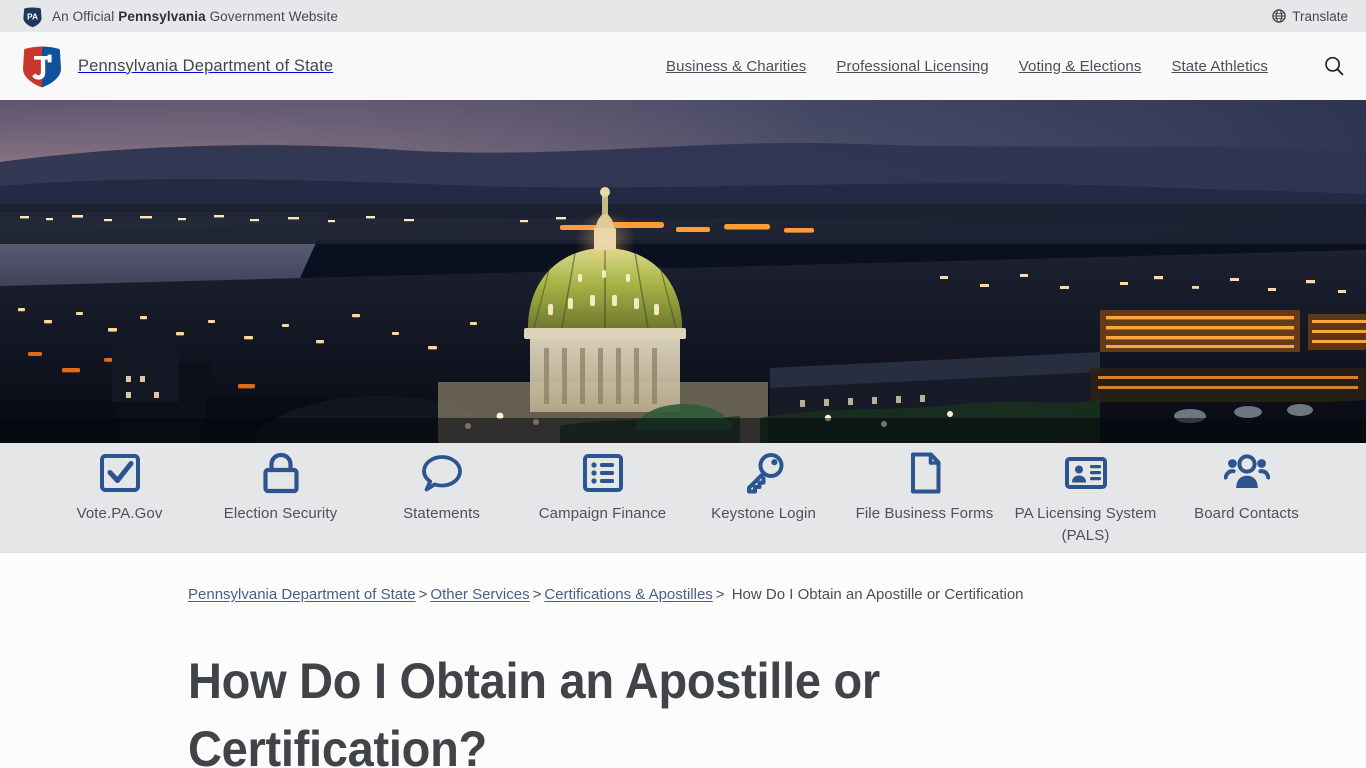  I want to click on nav-item-state-athletics: State Athletics, so click(1219, 66).